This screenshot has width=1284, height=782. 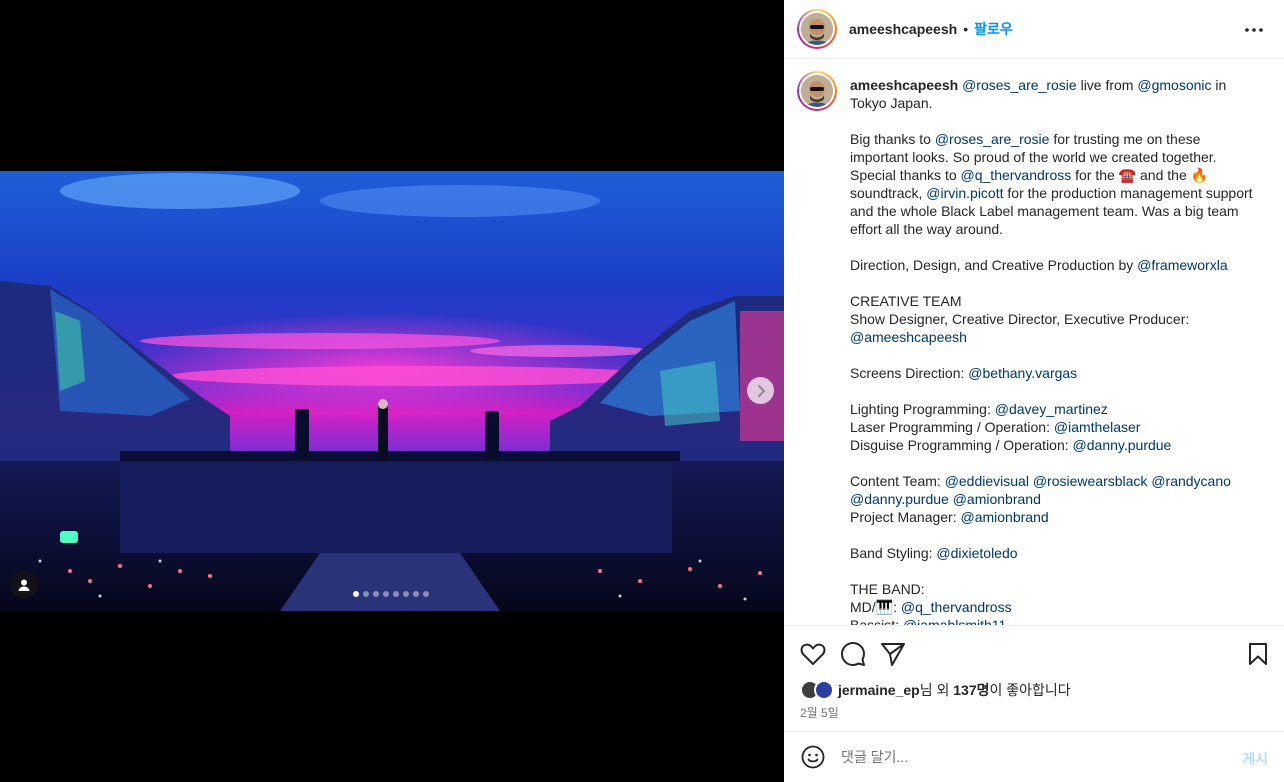 I want to click on caption-text-segment: THE BAND:, so click(x=887, y=589).